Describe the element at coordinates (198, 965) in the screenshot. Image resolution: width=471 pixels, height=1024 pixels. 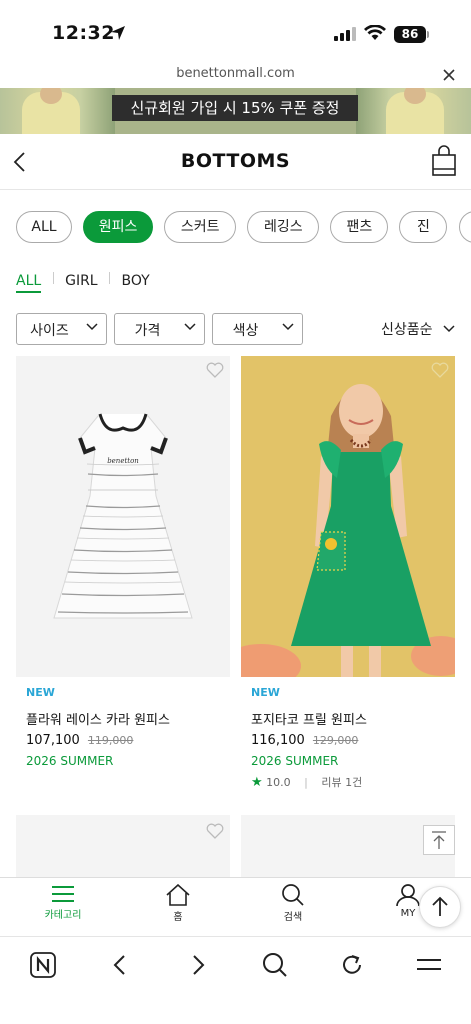
I see `forward-arrow-icon` at that location.